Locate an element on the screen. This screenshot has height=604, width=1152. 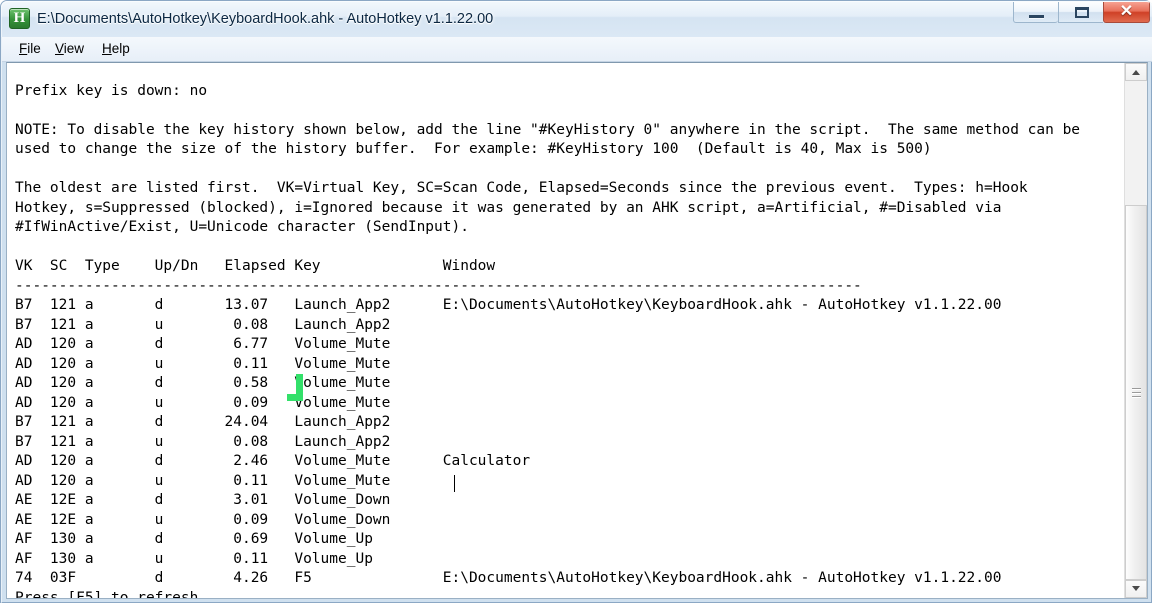
menu-help-accel: H is located at coordinates (107, 48).